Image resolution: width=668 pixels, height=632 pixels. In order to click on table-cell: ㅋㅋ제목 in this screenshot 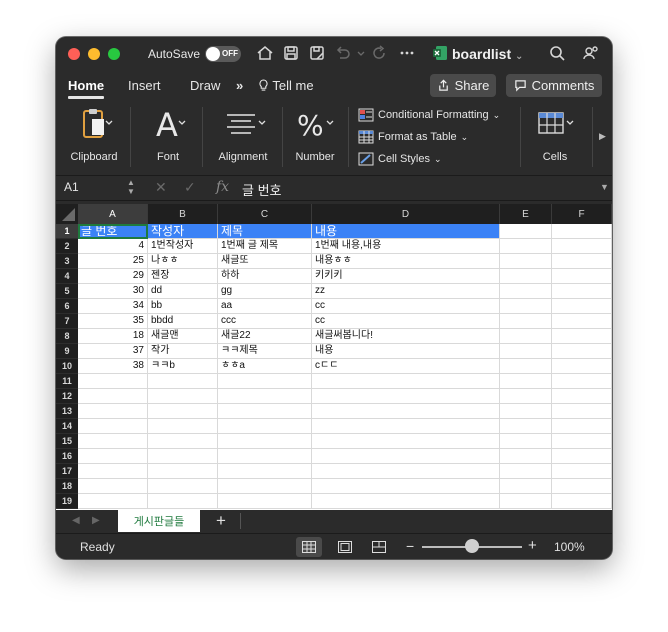, I will do `click(265, 351)`.